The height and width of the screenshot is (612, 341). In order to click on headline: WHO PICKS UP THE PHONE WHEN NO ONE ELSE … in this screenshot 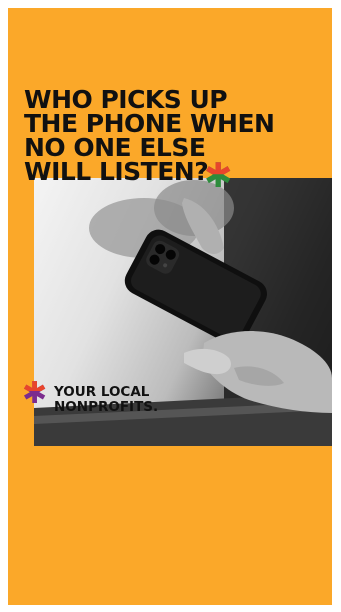, I will do `click(174, 136)`.